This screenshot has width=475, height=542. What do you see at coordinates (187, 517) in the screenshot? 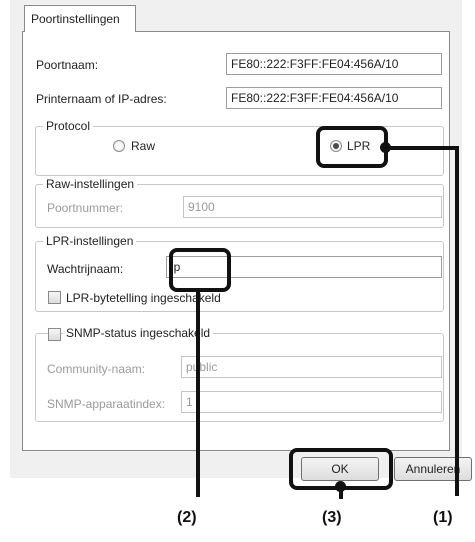
I see `callout-number-2: (2)` at bounding box center [187, 517].